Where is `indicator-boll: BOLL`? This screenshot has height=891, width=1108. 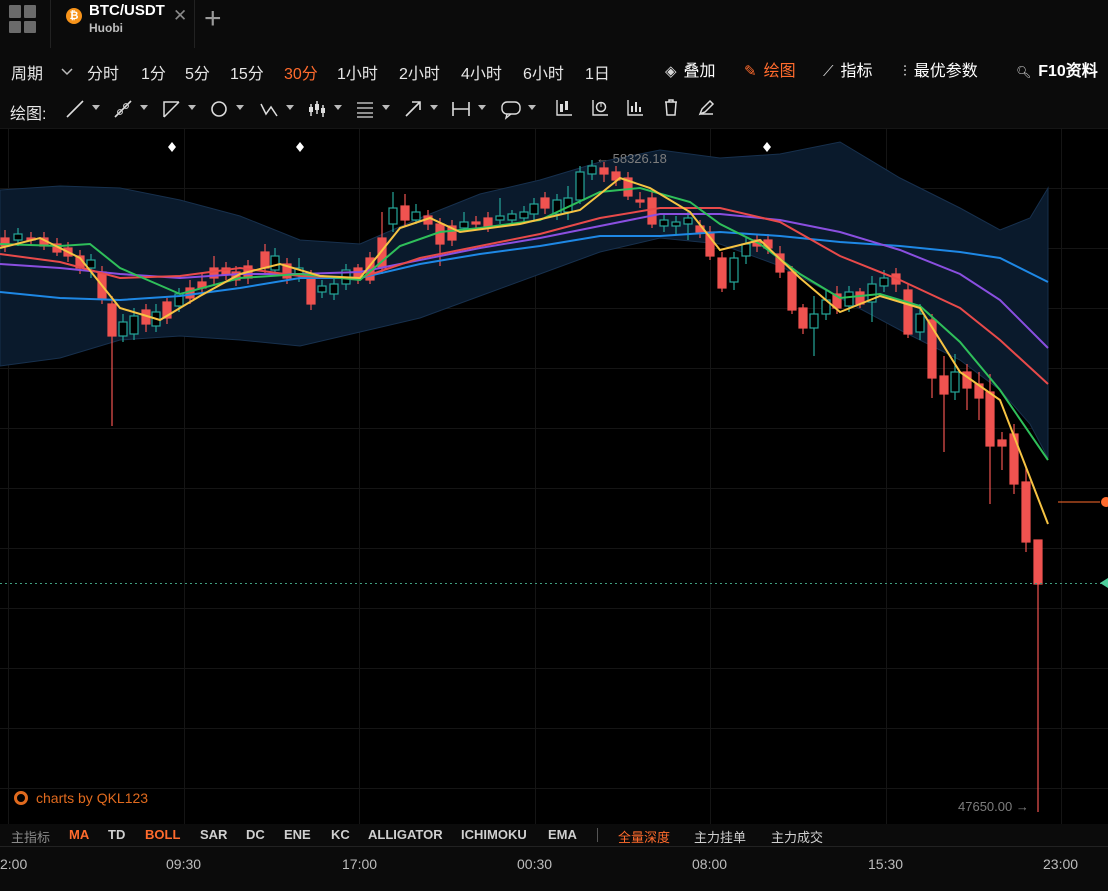
indicator-boll: BOLL is located at coordinates (162, 834).